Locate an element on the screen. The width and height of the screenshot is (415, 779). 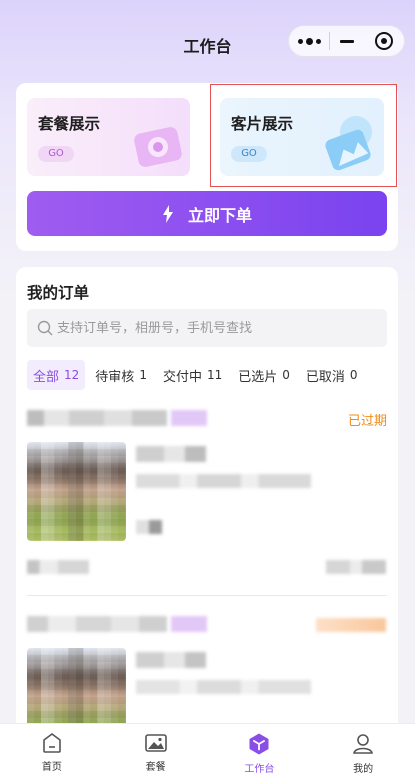
tab-cancelled: 已取消 0 is located at coordinates (332, 375).